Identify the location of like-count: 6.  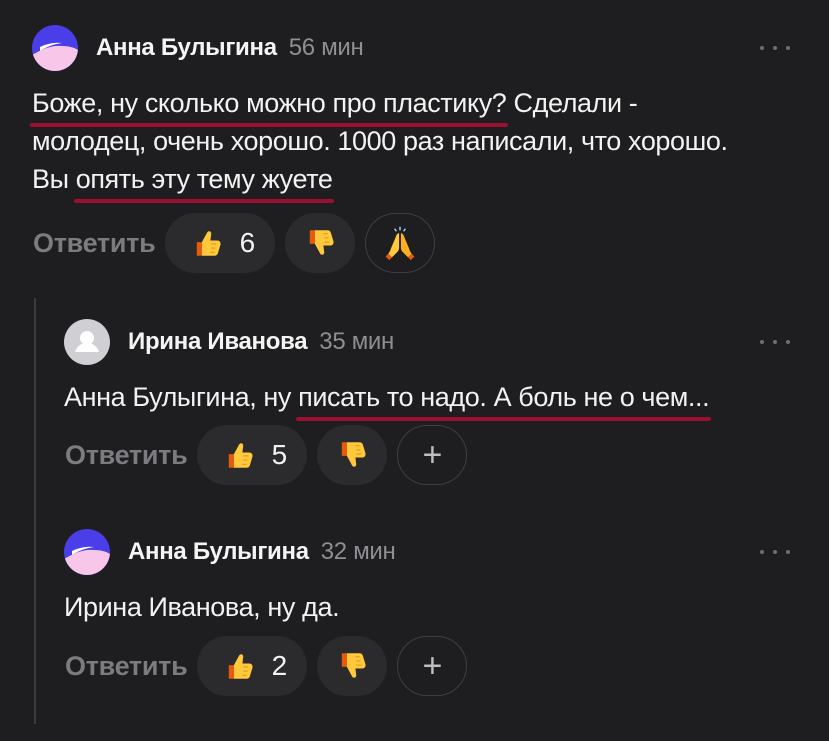
(247, 242).